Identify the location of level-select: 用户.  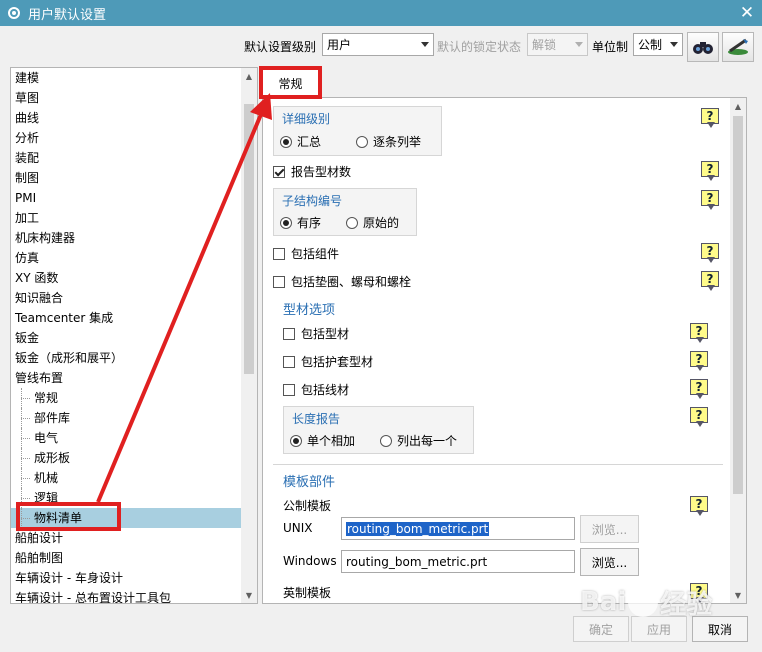
(378, 44).